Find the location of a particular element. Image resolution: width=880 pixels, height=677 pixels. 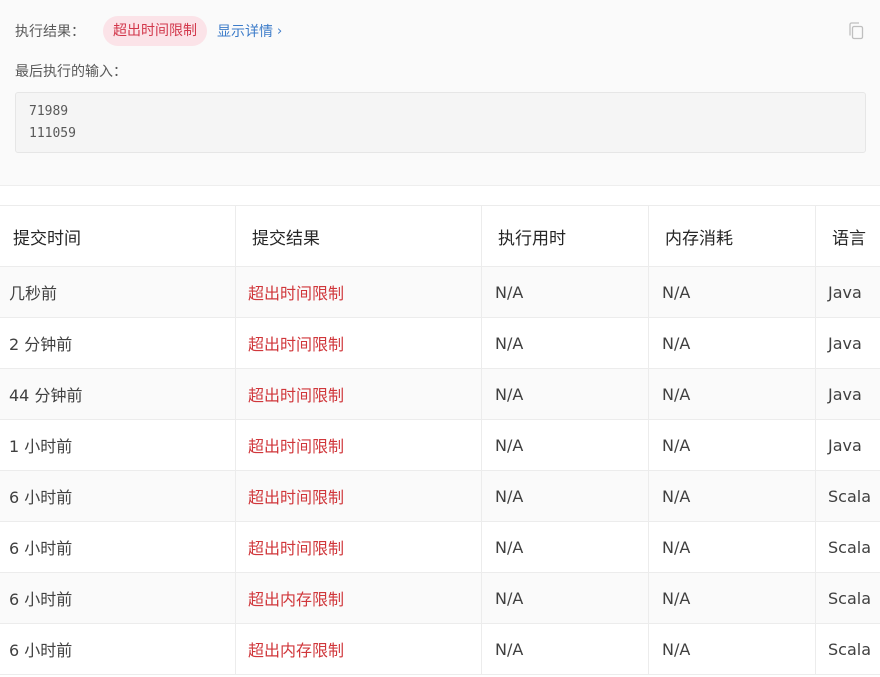

column-header-result: 提交结果 is located at coordinates (286, 236).